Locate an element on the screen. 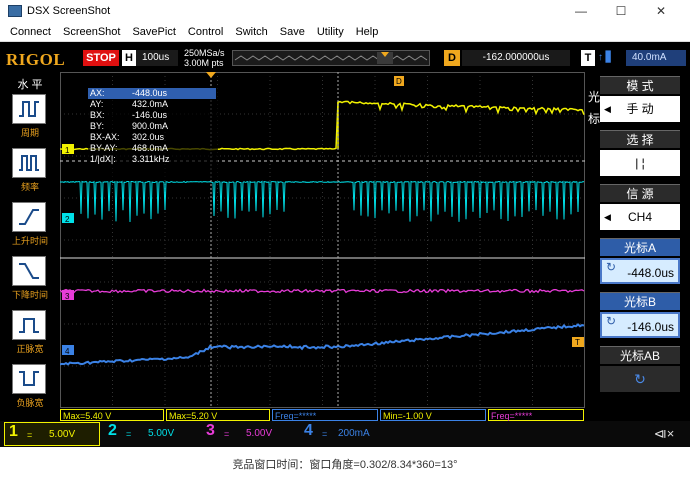 The image size is (690, 477). channel-1-tab: 1 = 5.00V is located at coordinates (52, 434).